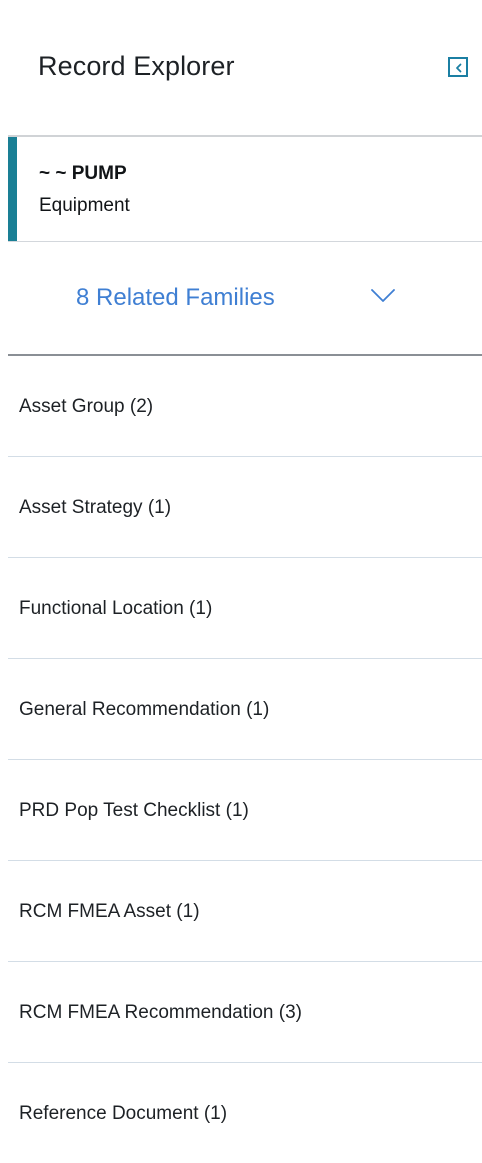  I want to click on chevron-left-icon, so click(459, 68).